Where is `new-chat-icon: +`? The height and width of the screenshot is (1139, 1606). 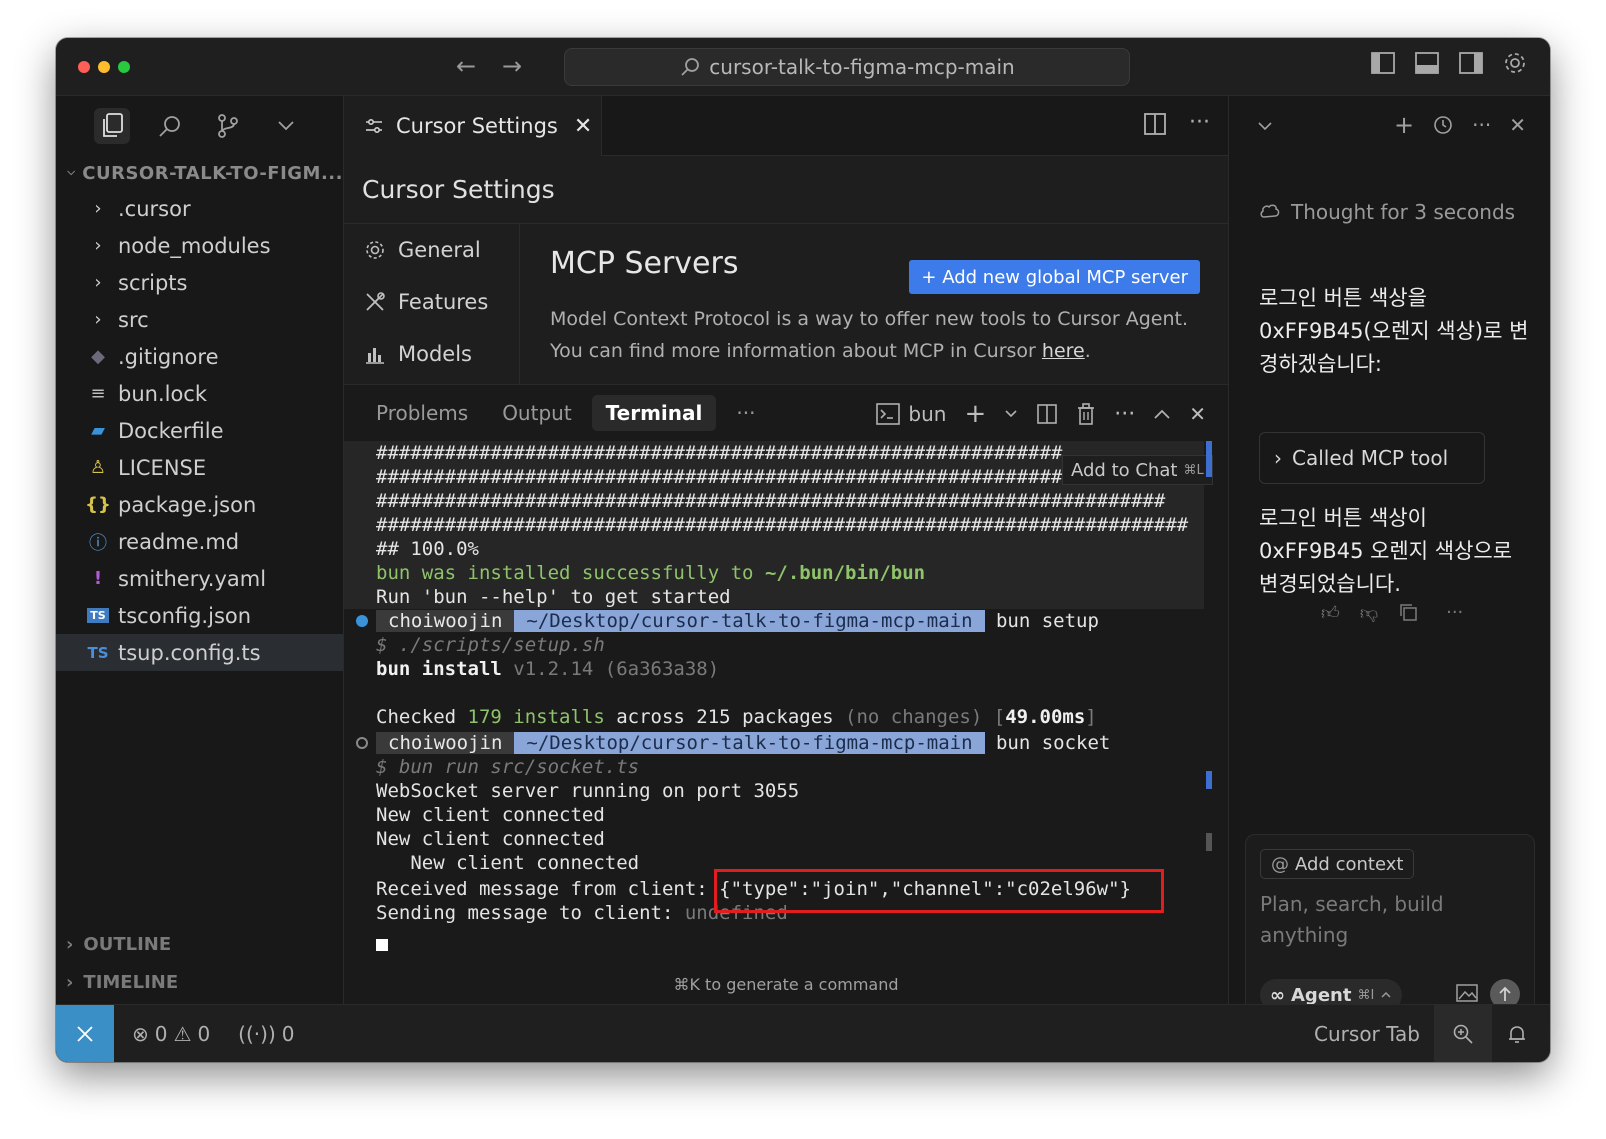
new-chat-icon: + is located at coordinates (1404, 125).